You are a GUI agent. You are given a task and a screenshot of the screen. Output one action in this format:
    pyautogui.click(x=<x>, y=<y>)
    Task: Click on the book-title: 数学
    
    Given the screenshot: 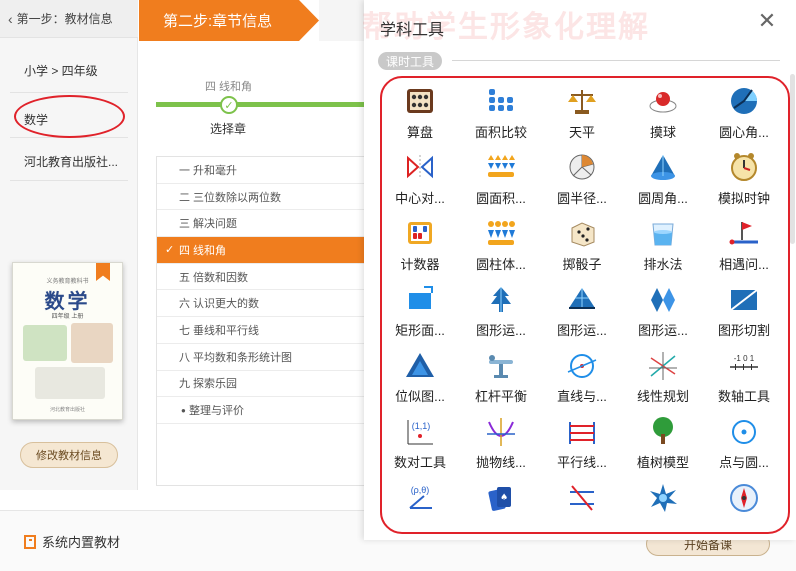 What is the action you would take?
    pyautogui.click(x=67, y=302)
    